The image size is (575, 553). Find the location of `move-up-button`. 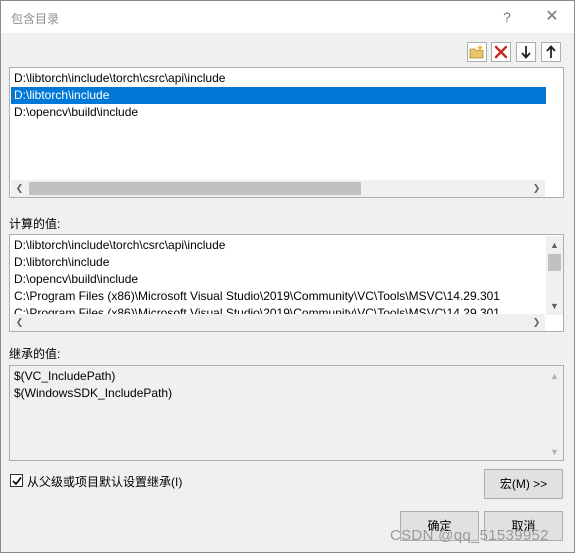

move-up-button is located at coordinates (551, 52).